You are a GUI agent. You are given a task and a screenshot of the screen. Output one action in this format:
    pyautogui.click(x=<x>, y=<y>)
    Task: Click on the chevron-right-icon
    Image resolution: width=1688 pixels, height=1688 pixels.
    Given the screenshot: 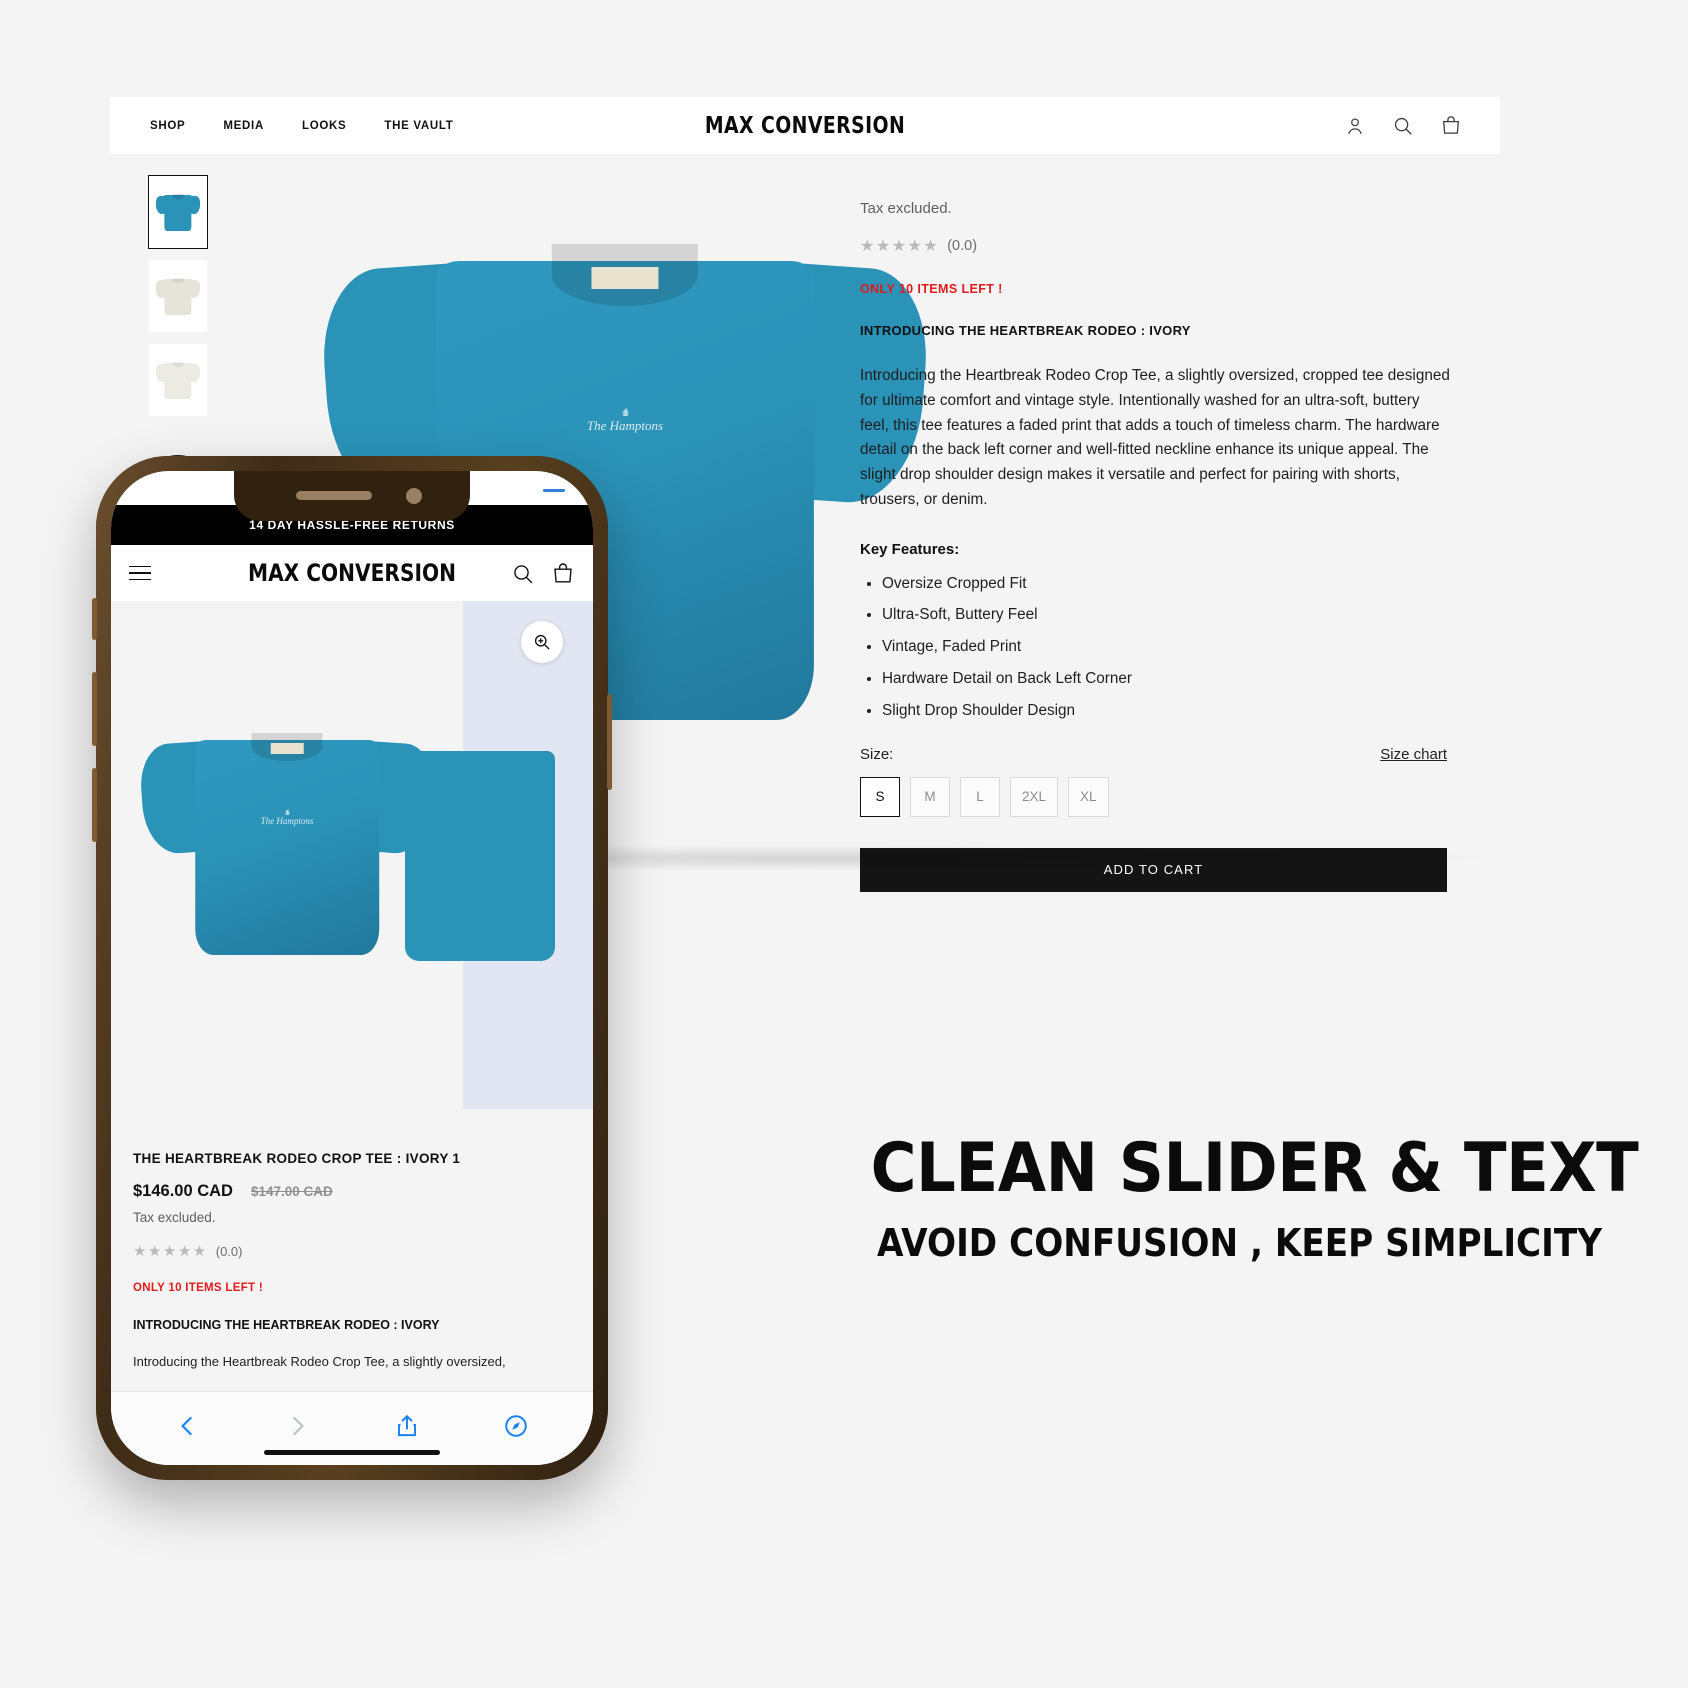 What is the action you would take?
    pyautogui.click(x=297, y=1428)
    